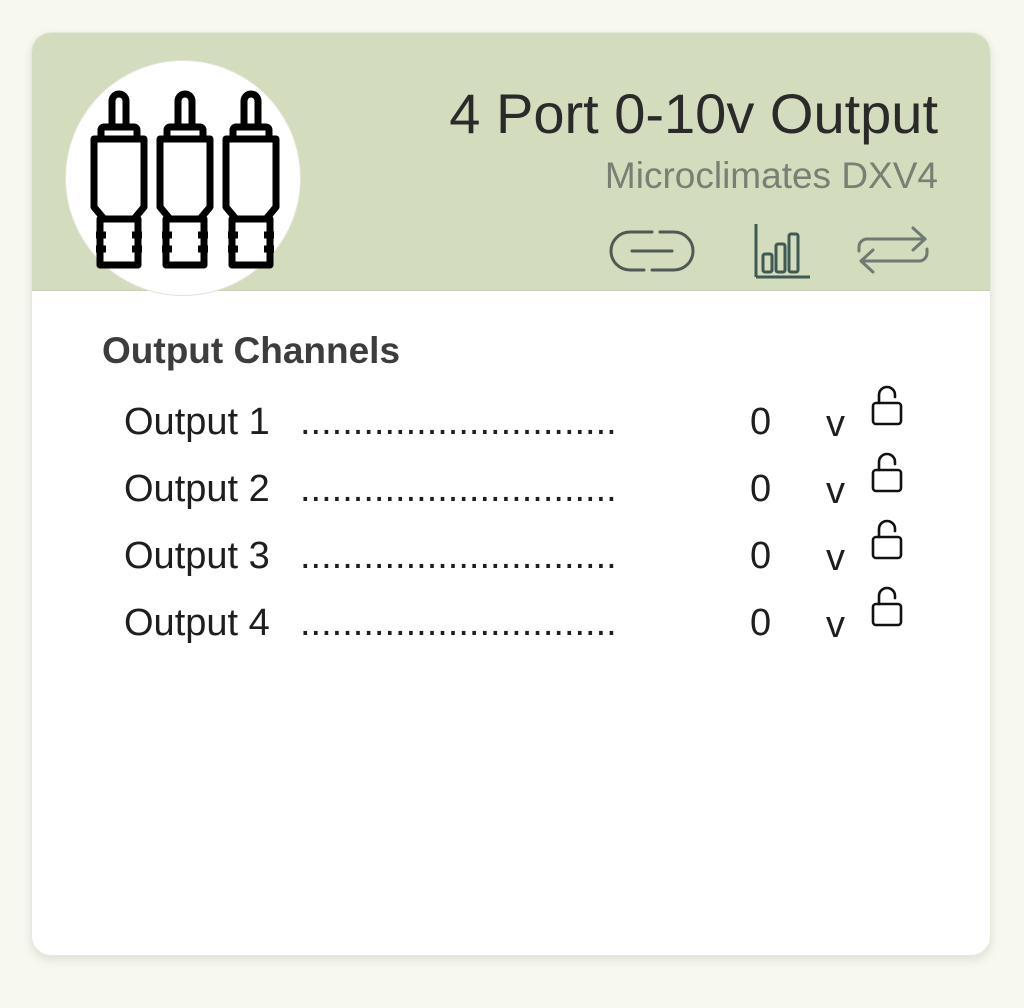 The width and height of the screenshot is (1024, 1008). Describe the element at coordinates (782, 253) in the screenshot. I see `bar-chart-icon` at that location.